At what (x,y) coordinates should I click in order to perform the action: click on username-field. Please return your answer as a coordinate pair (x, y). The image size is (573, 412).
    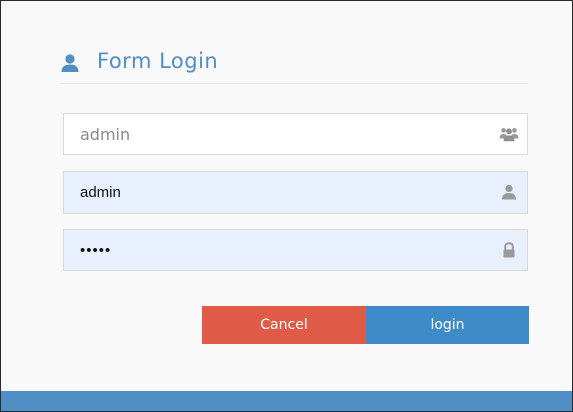
    Looking at the image, I should click on (295, 192).